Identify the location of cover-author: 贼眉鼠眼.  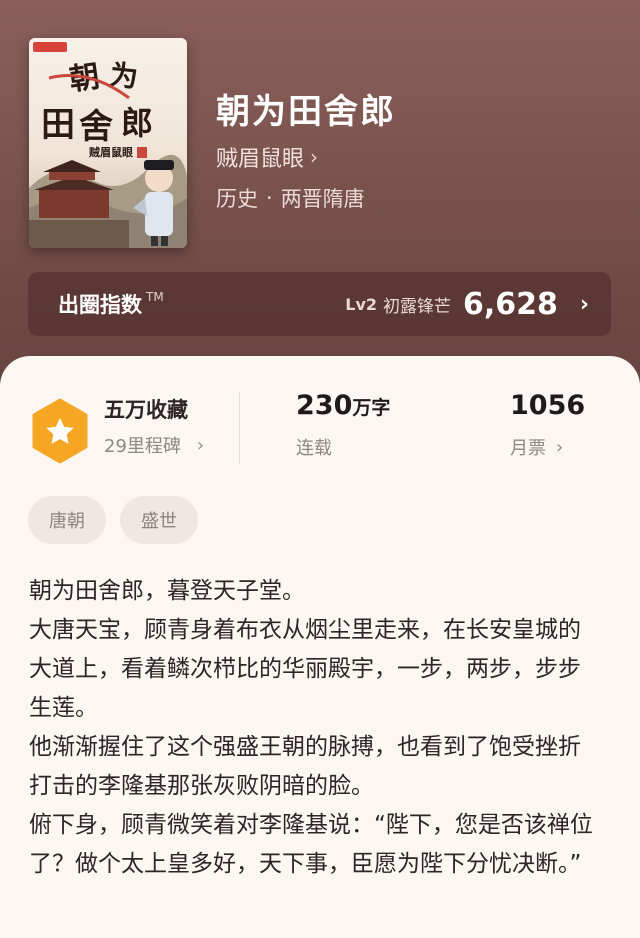
(110, 152).